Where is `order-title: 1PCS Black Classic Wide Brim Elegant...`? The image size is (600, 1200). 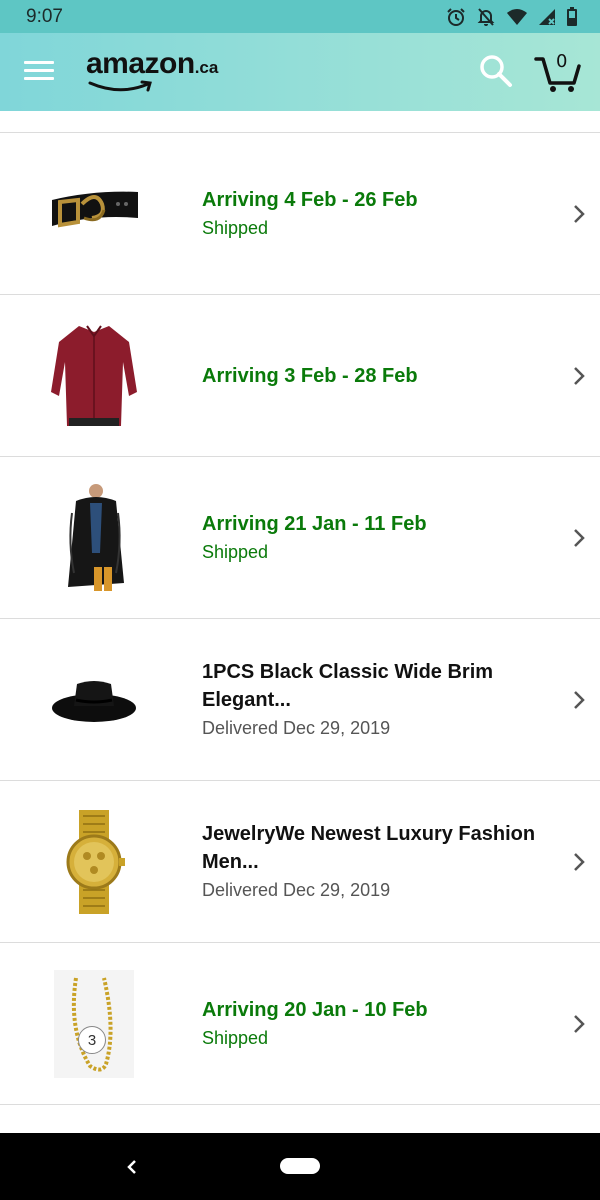 order-title: 1PCS Black Classic Wide Brim Elegant... is located at coordinates (348, 685).